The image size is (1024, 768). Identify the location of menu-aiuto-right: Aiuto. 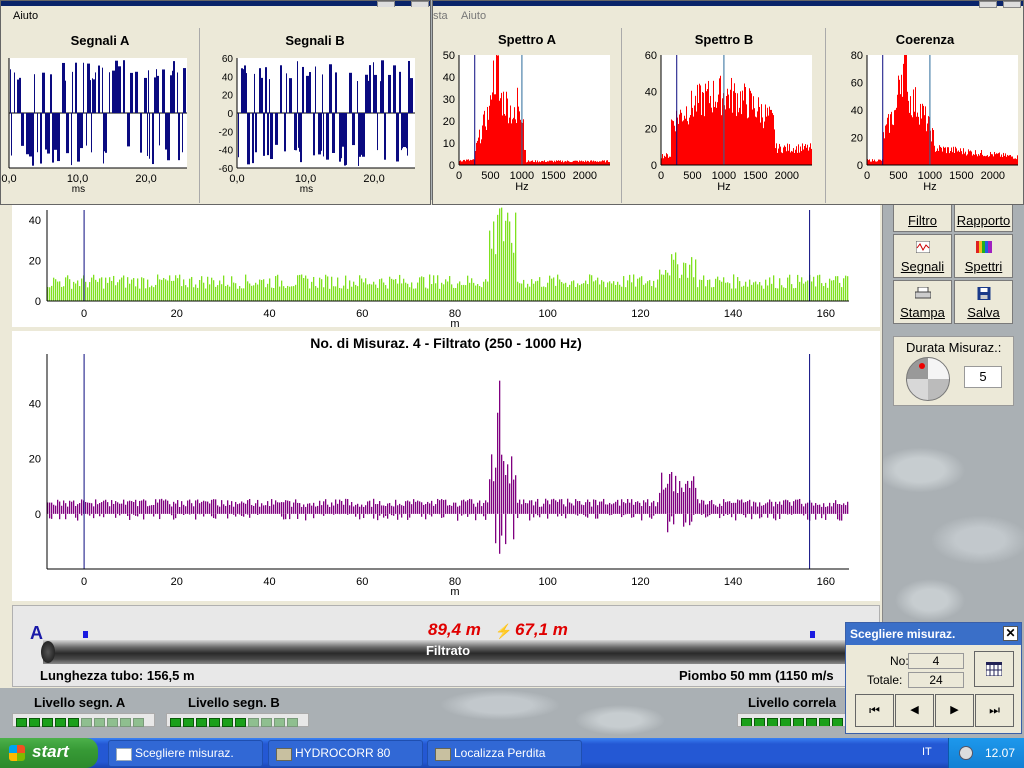
(473, 16).